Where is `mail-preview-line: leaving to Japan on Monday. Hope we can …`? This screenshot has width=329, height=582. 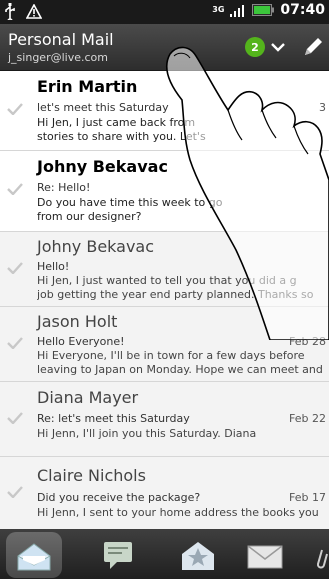
mail-preview-line: leaving to Japan on Monday. Hope we can … is located at coordinates (180, 369).